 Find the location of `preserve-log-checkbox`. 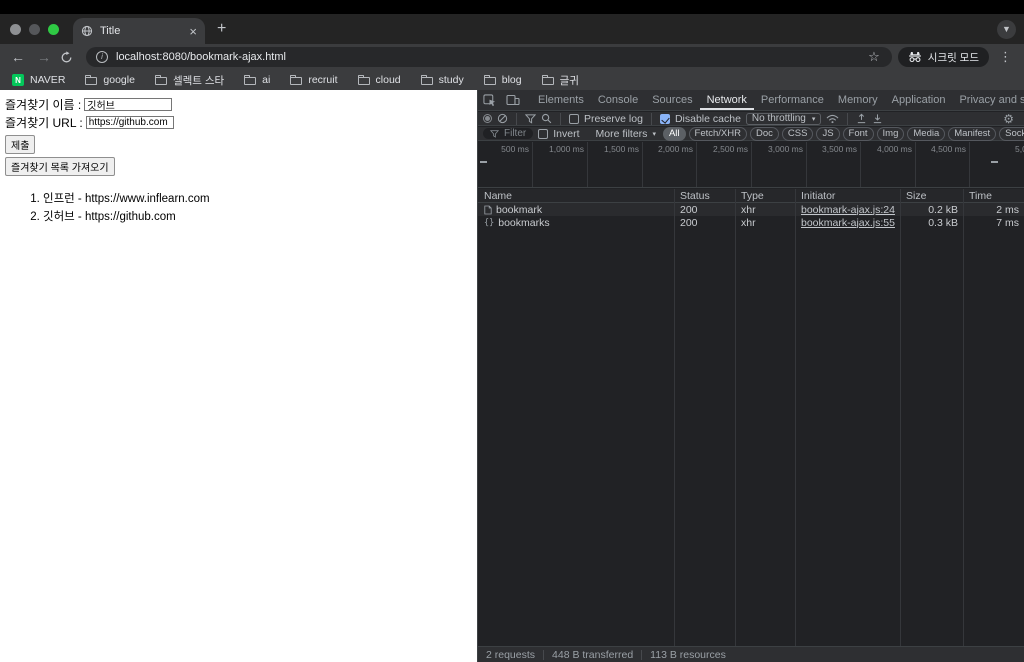

preserve-log-checkbox is located at coordinates (574, 118).